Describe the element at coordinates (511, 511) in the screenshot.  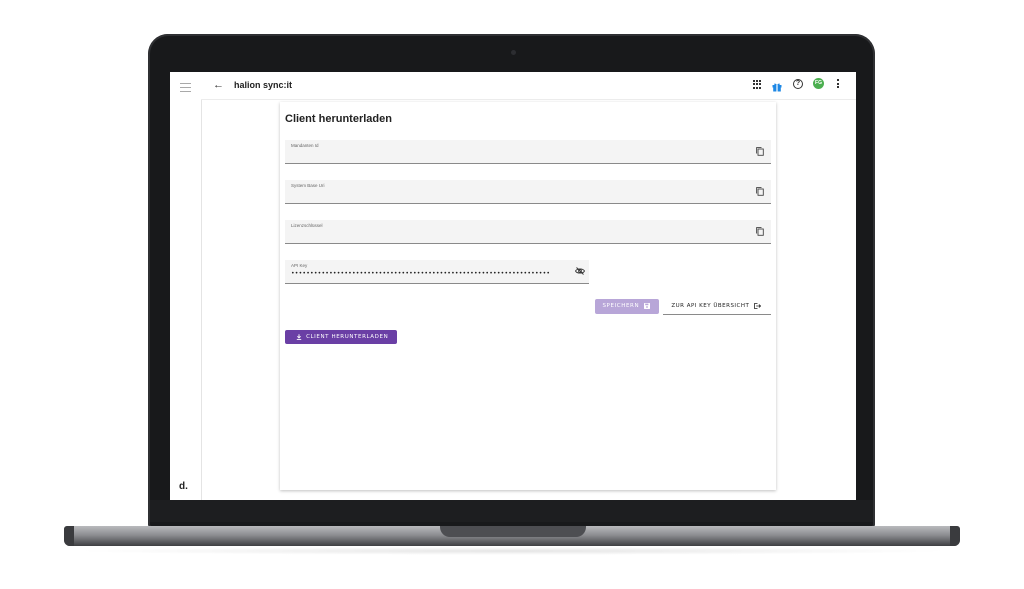
I see `screen-bezel-bottom` at that location.